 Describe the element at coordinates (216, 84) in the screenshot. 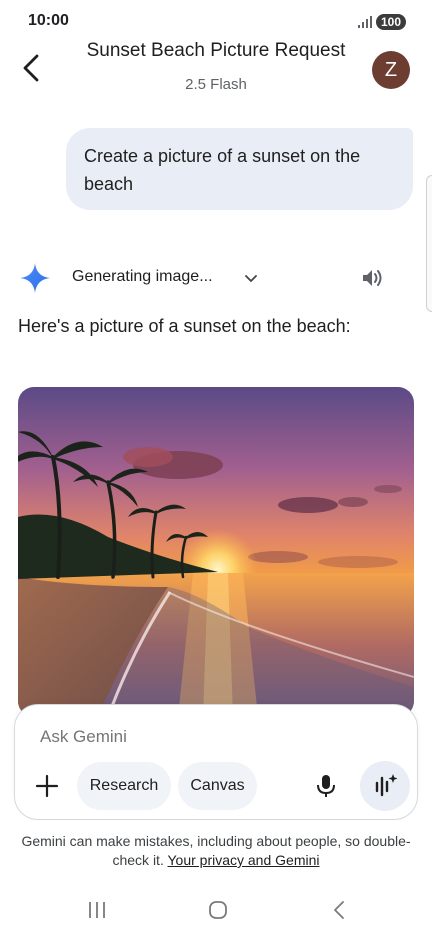

I see `model-selector: 2.5 Flash` at that location.